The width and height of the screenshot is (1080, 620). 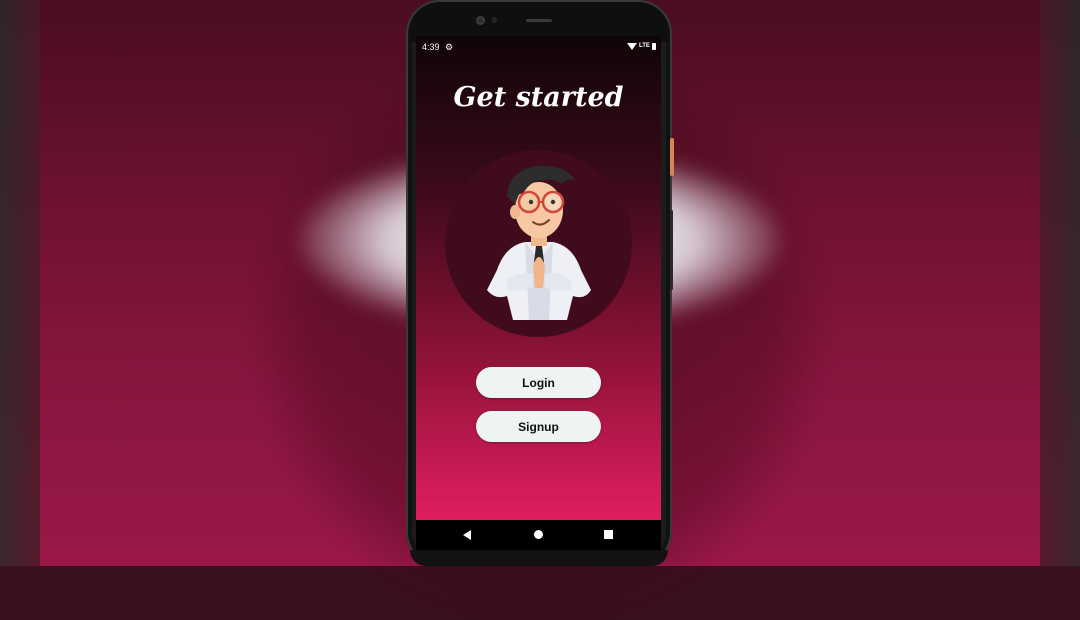 I want to click on front-camera, so click(x=480, y=20).